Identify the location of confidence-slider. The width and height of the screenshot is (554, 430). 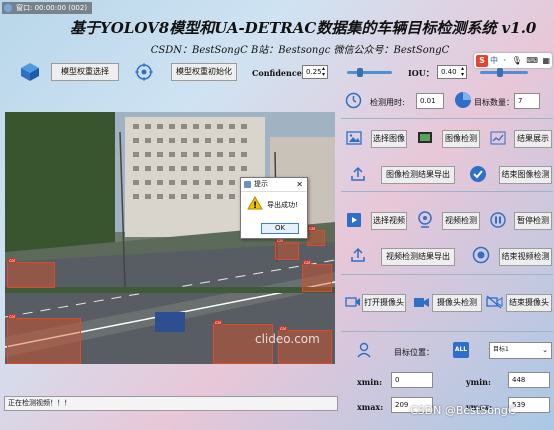
(369, 72).